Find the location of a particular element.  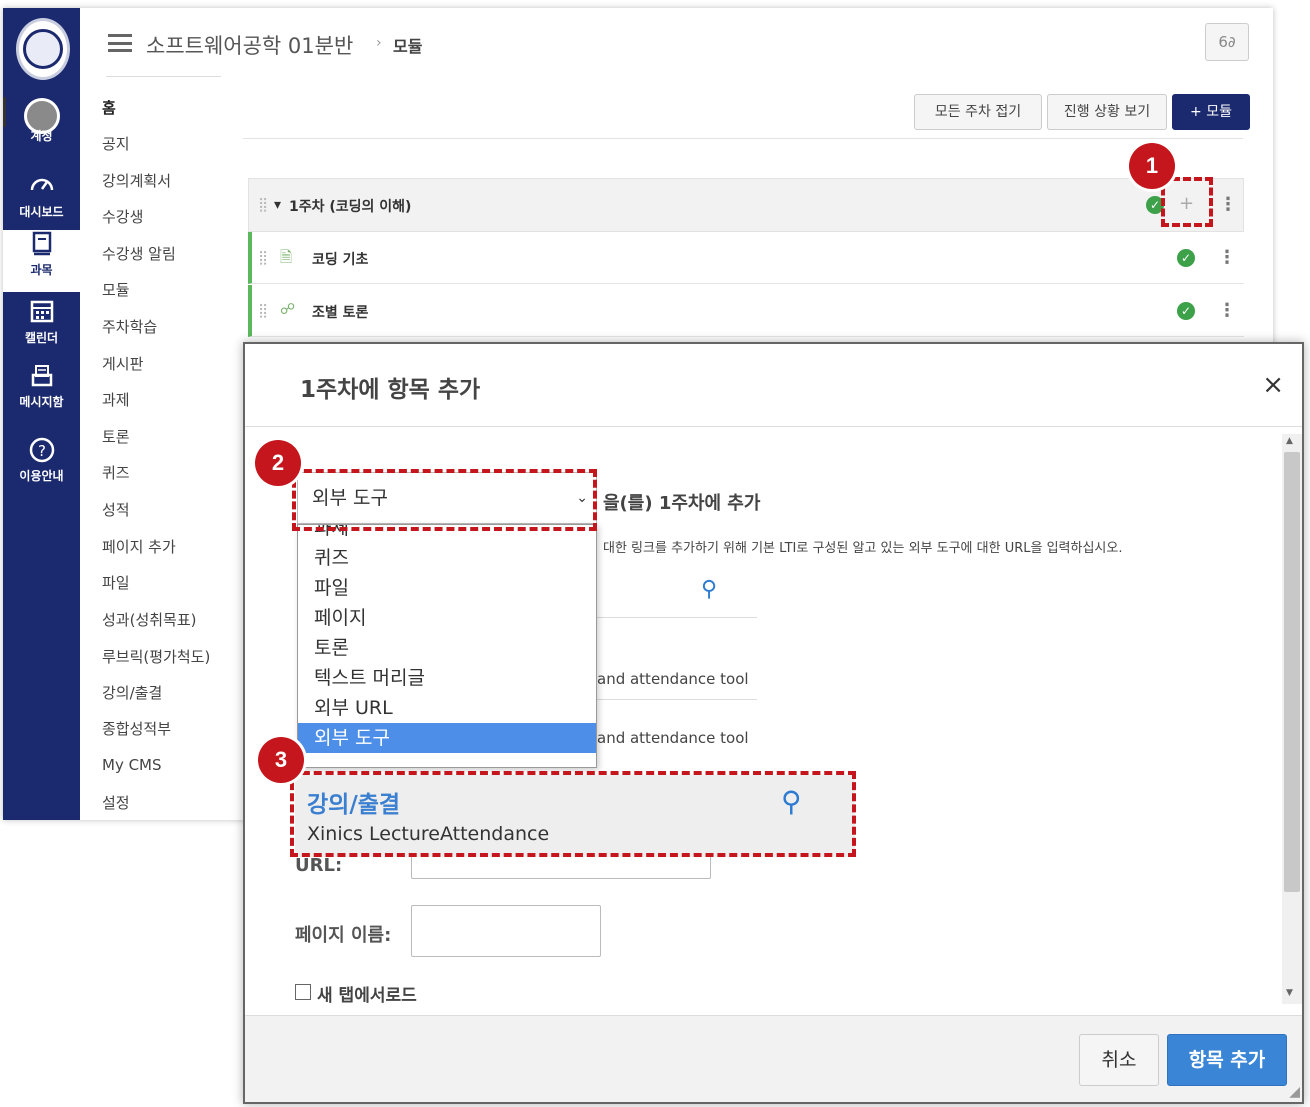

dropdown-option-page: 페이지 is located at coordinates (447, 618).